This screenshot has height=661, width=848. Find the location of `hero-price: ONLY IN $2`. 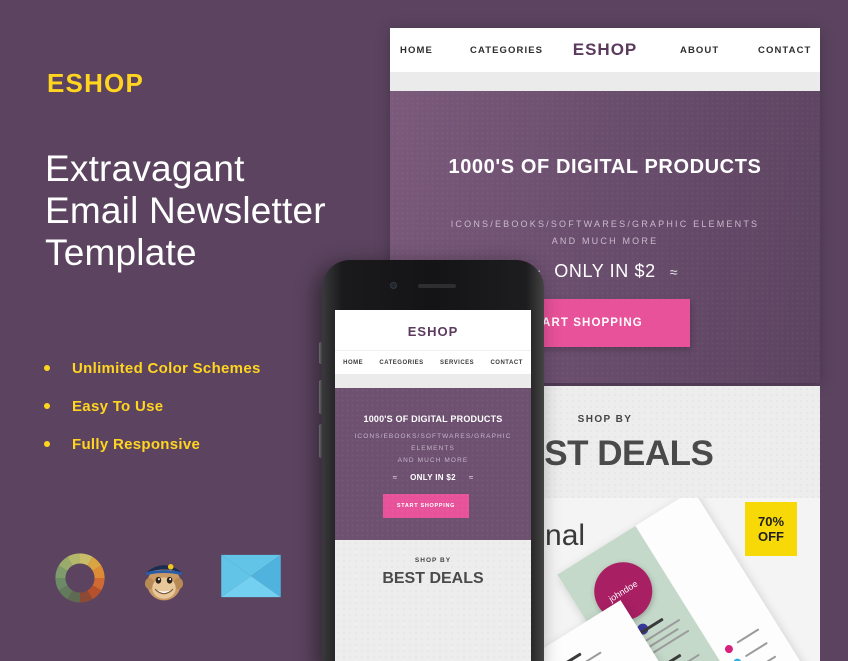

hero-price: ONLY IN $2 is located at coordinates (605, 271).